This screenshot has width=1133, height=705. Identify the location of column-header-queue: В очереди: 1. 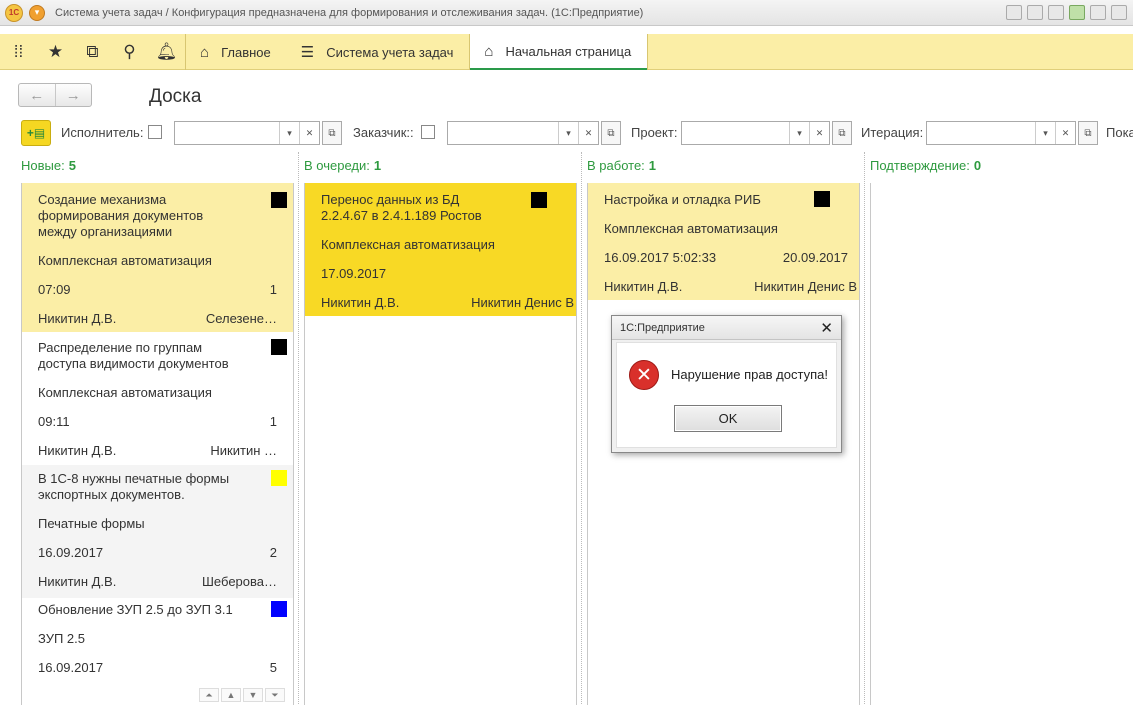
(342, 165).